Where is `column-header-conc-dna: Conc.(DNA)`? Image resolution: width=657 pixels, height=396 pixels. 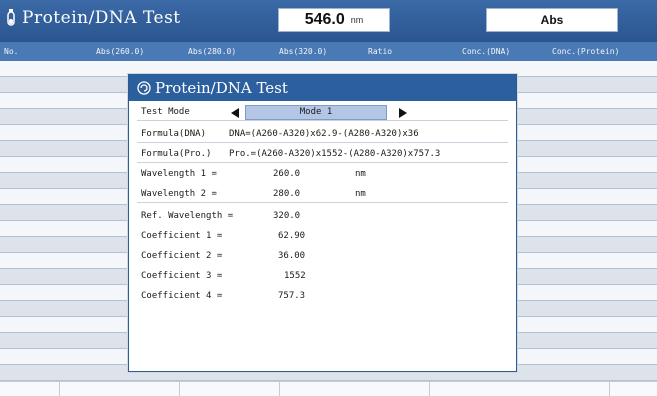 column-header-conc-dna: Conc.(DNA) is located at coordinates (486, 51).